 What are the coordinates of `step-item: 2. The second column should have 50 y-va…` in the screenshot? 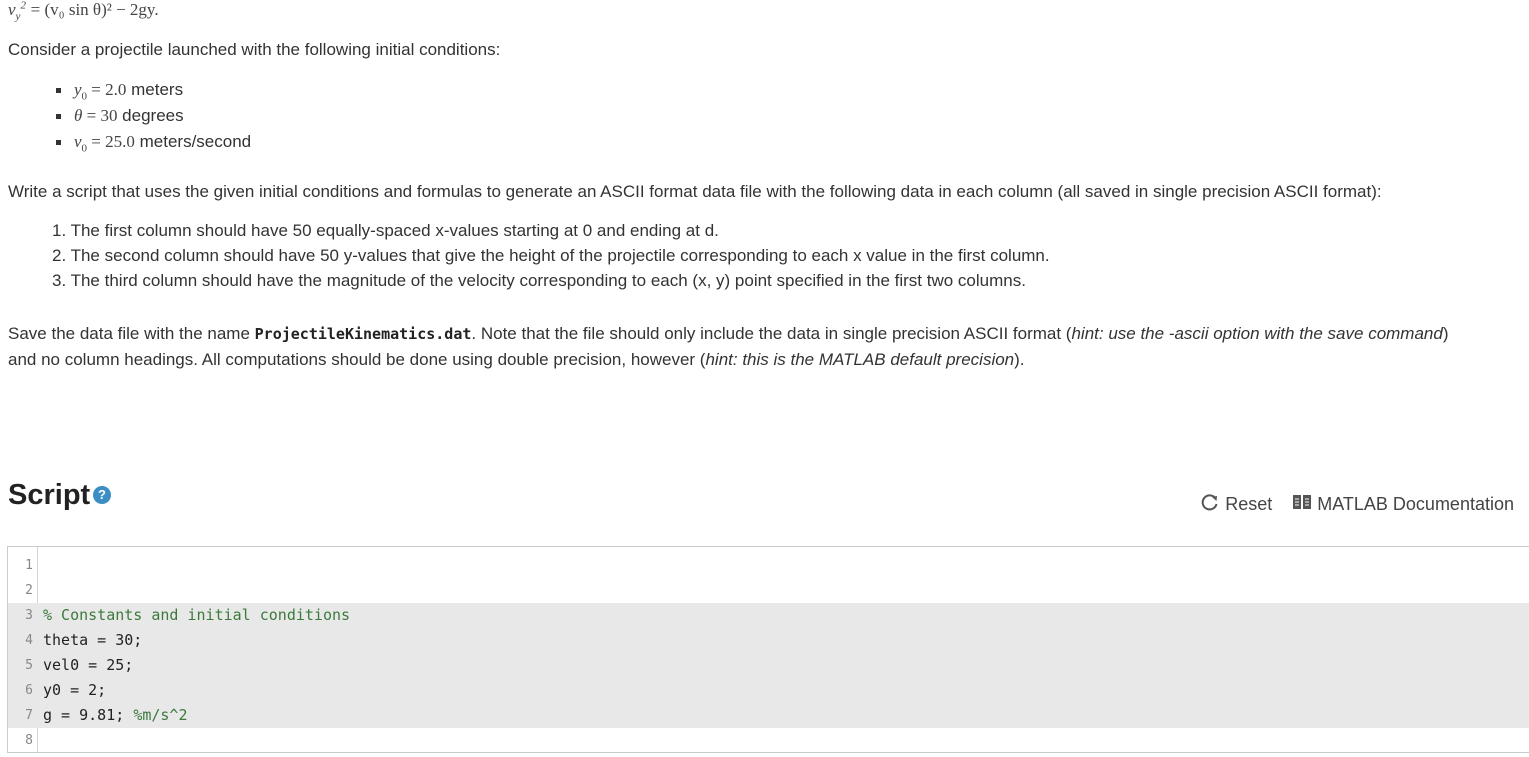 It's located at (551, 255).